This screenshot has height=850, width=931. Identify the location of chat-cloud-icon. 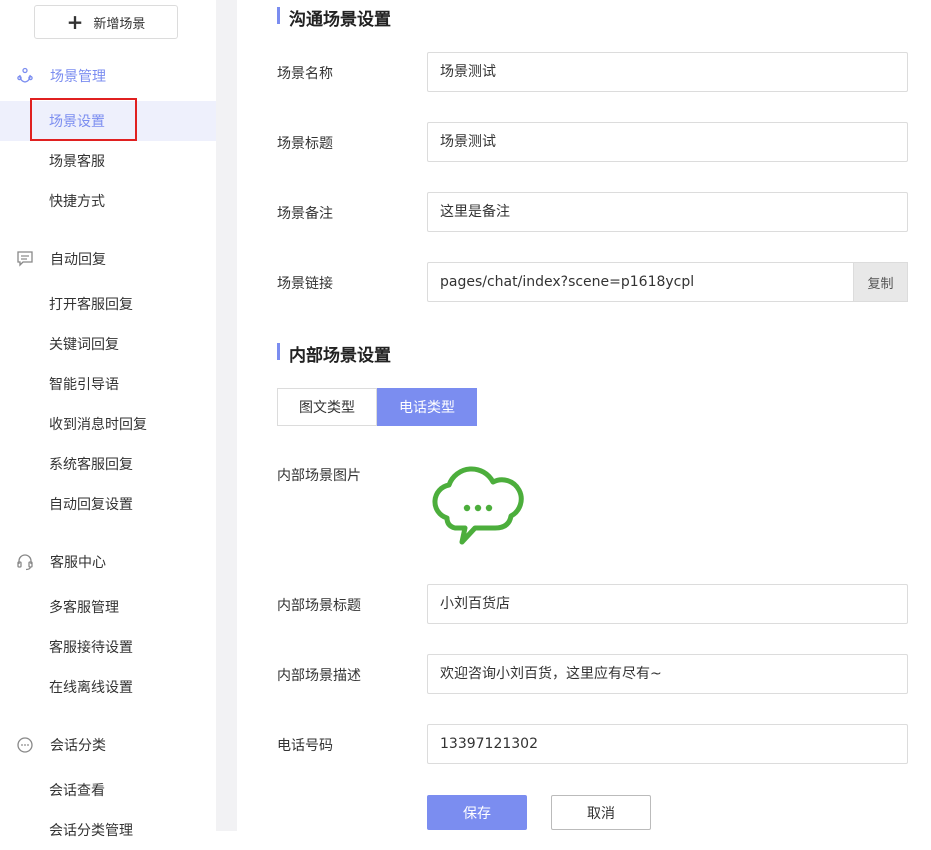
(478, 505).